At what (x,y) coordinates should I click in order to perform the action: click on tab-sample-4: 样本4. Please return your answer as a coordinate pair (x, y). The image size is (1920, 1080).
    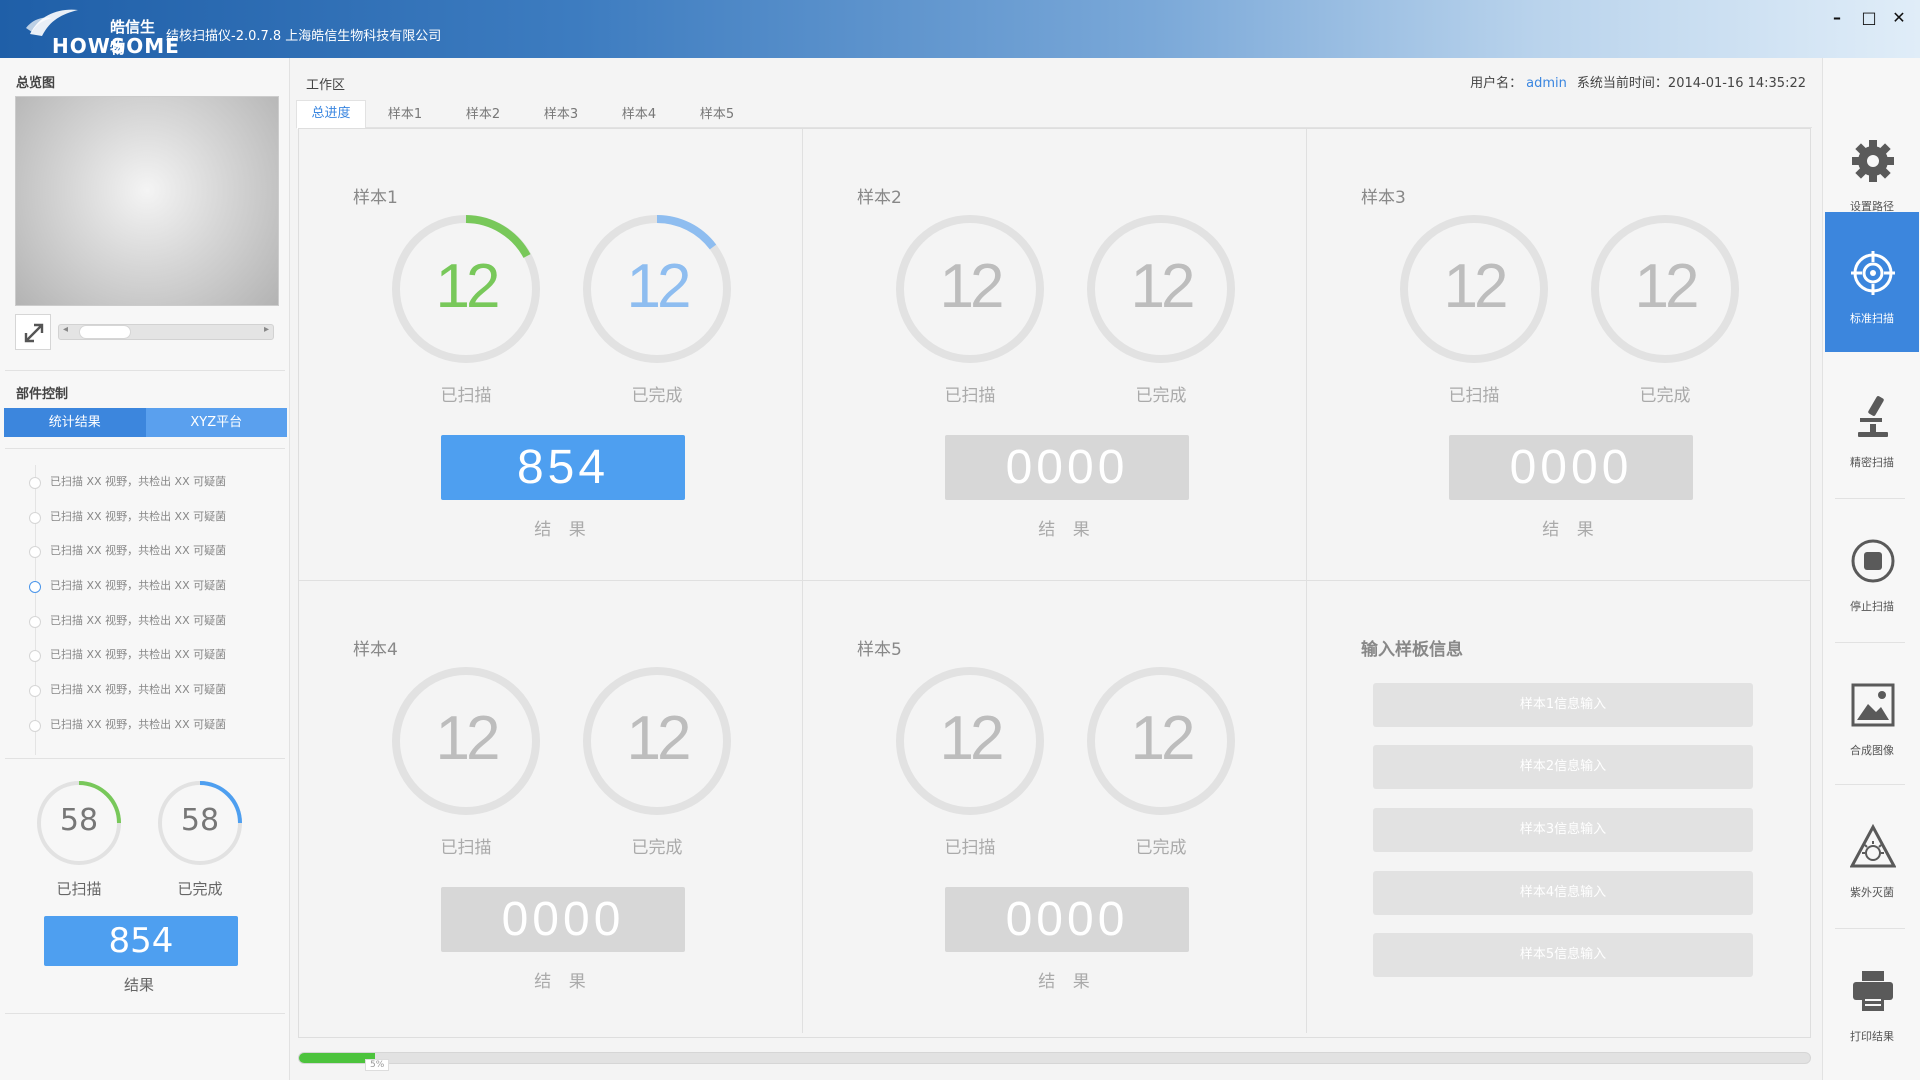
    Looking at the image, I should click on (639, 115).